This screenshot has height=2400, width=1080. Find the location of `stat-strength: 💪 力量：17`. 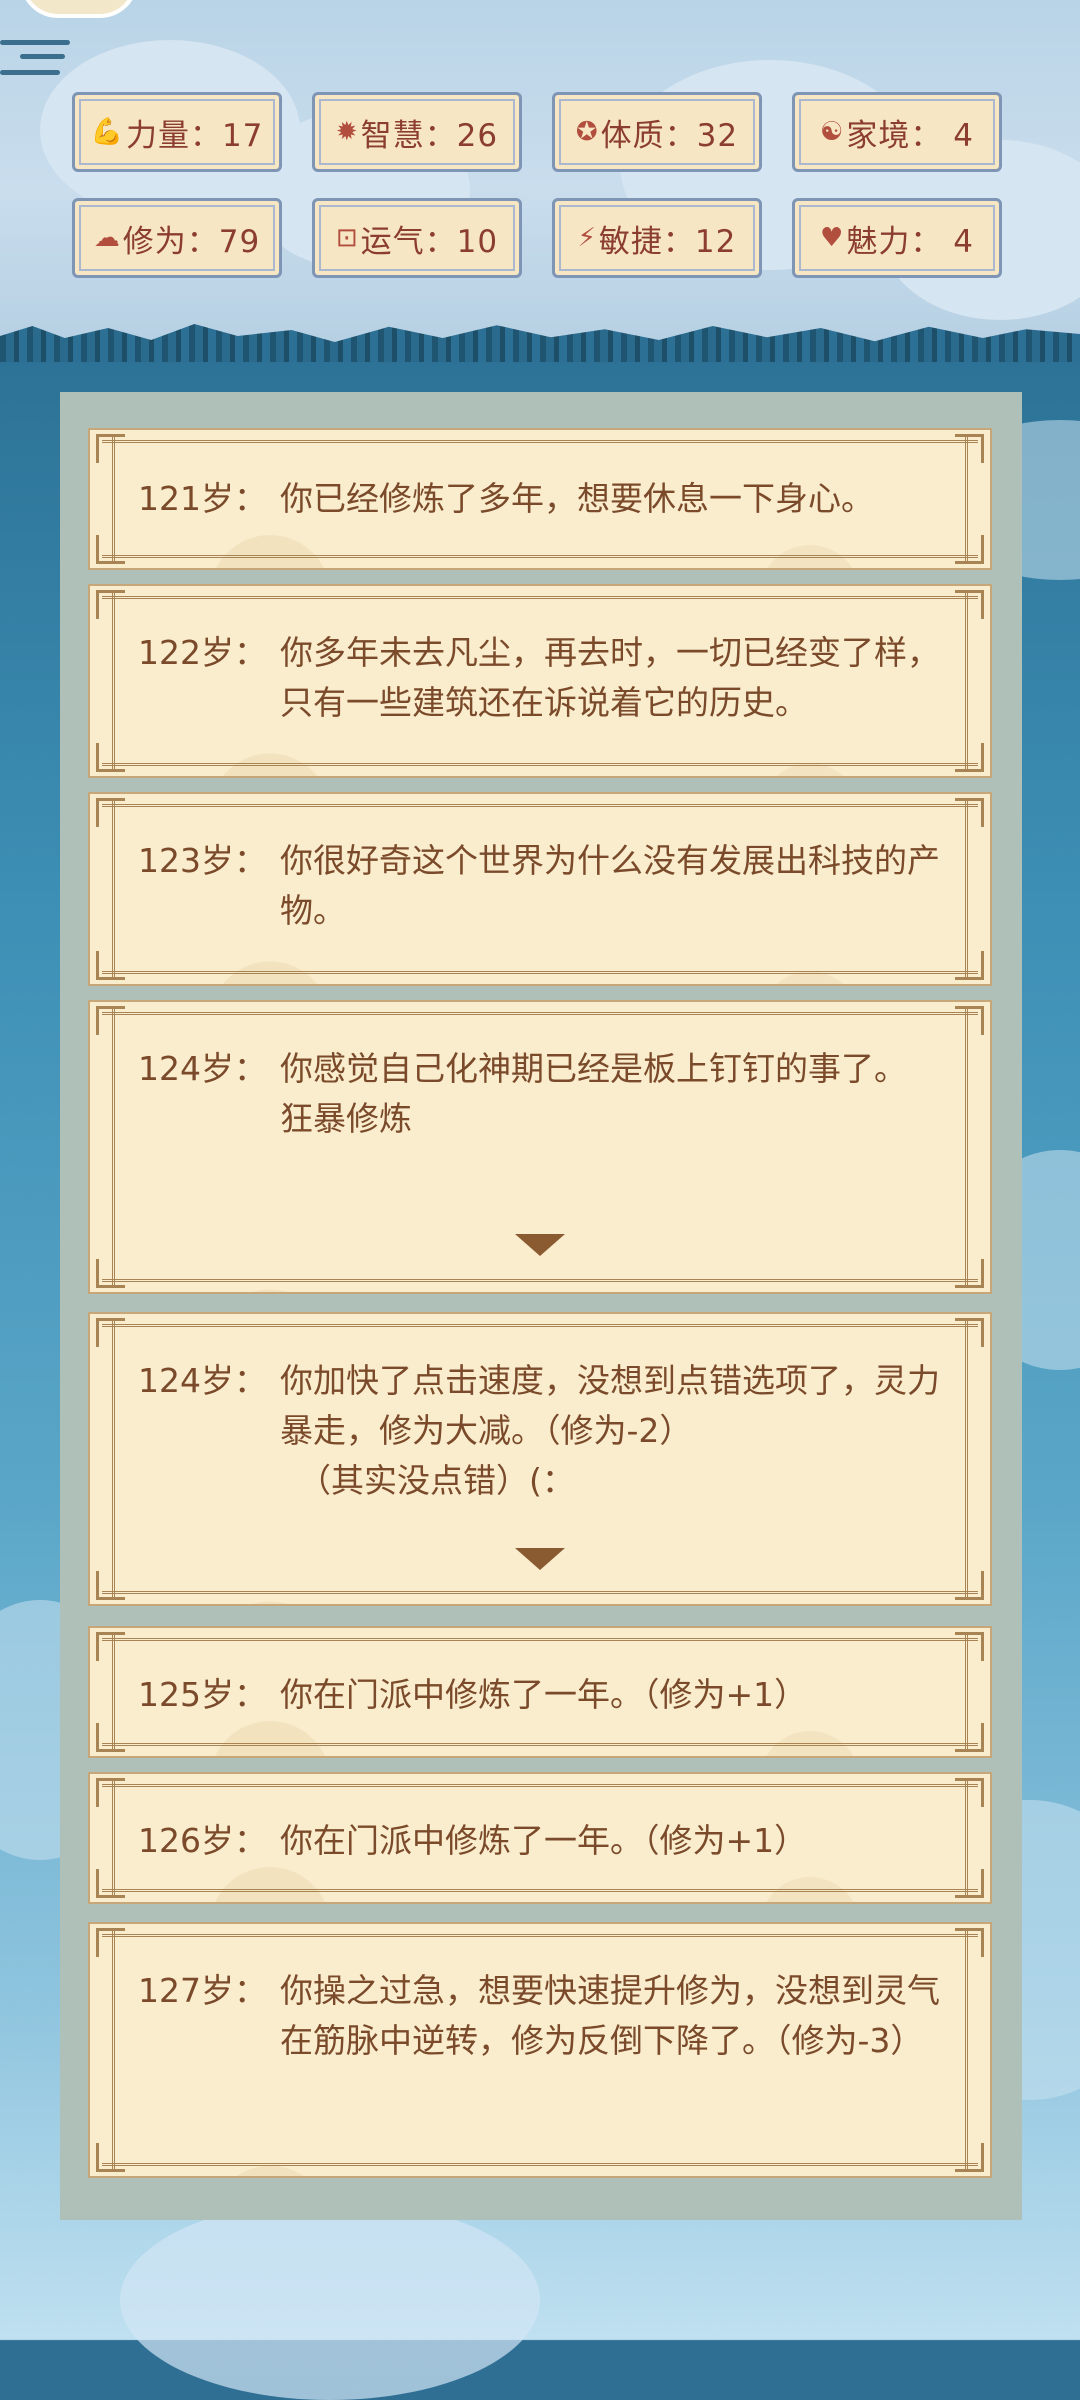

stat-strength: 💪 力量：17 is located at coordinates (177, 132).